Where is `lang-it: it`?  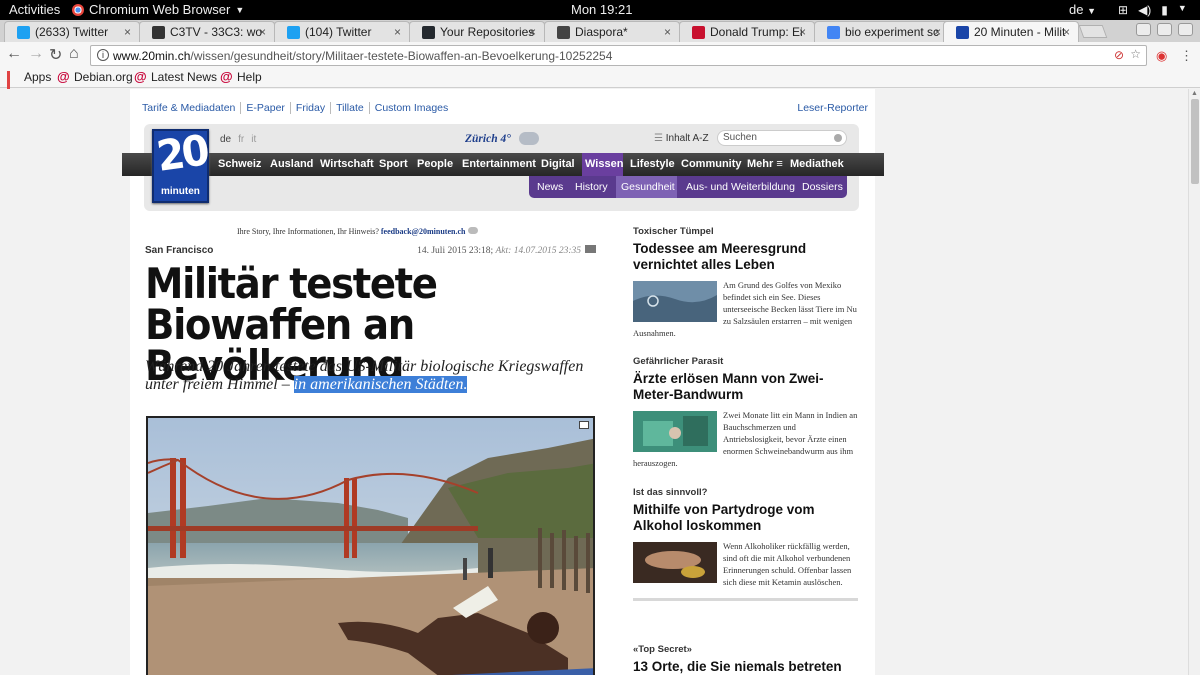 lang-it: it is located at coordinates (253, 139).